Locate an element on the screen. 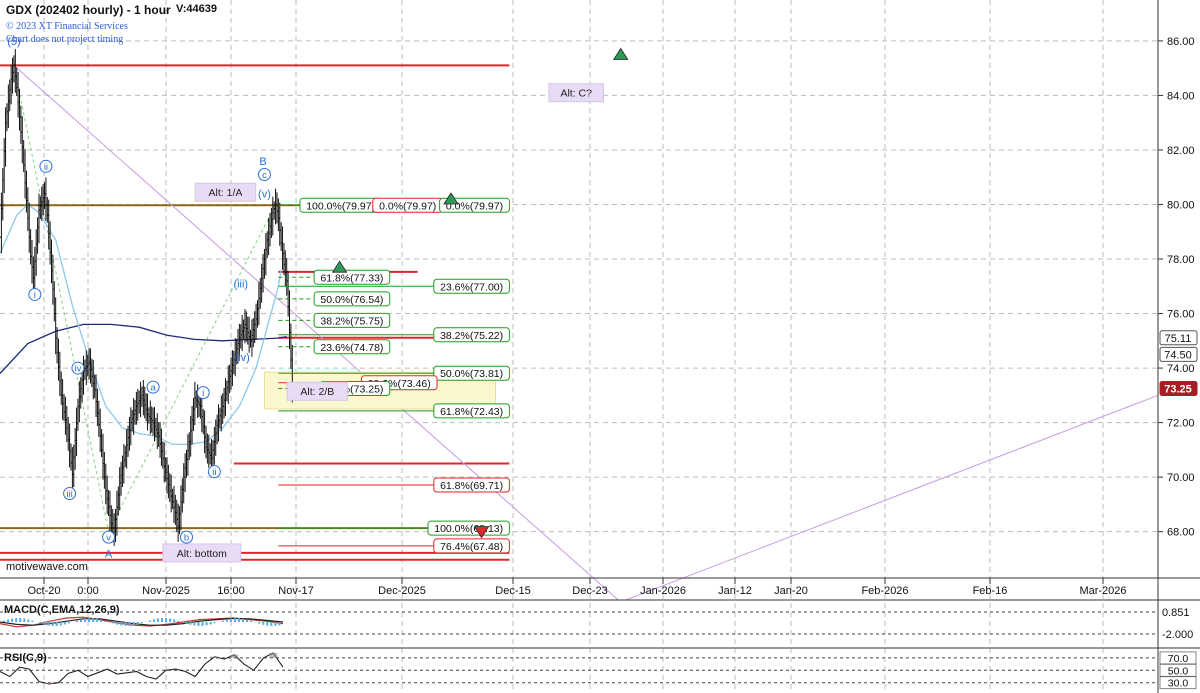  x-tick-label: Nov-17 is located at coordinates (295, 591).